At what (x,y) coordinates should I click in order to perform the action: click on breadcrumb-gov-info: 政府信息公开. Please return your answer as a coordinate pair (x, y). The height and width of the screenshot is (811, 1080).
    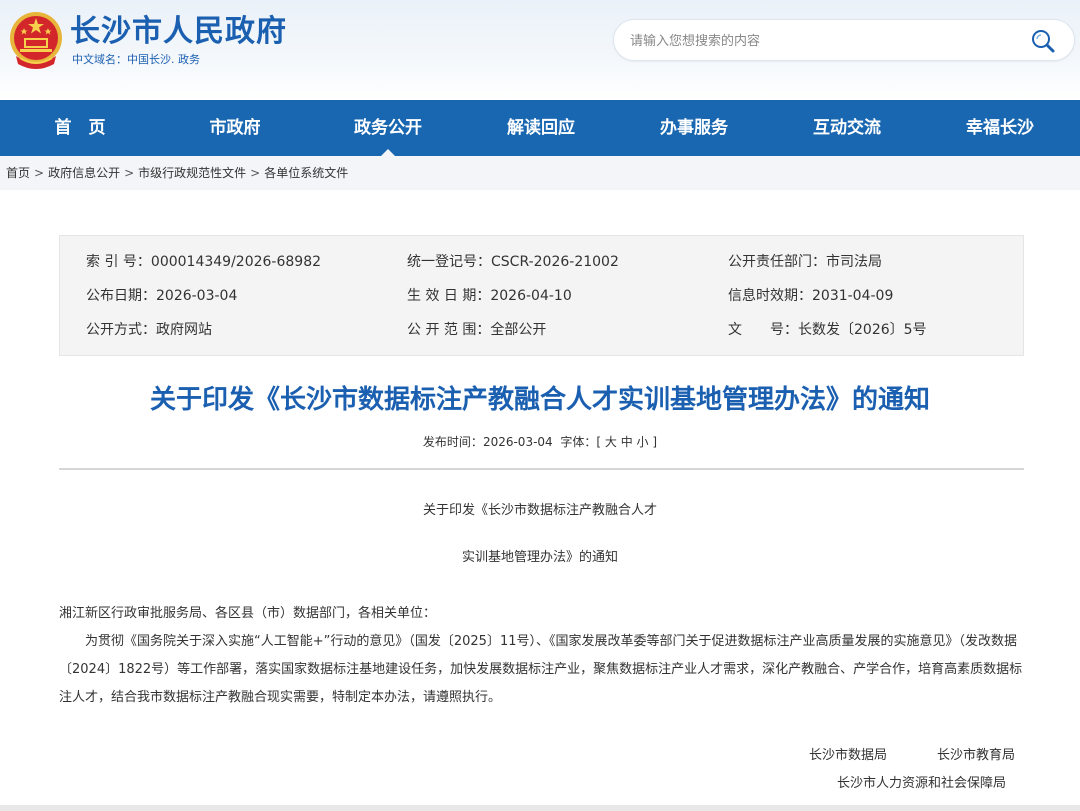
    Looking at the image, I should click on (84, 173).